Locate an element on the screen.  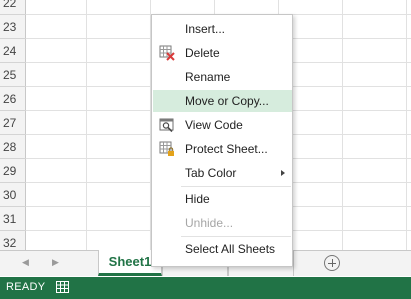
menu-item-label: Tab Color is located at coordinates (211, 173).